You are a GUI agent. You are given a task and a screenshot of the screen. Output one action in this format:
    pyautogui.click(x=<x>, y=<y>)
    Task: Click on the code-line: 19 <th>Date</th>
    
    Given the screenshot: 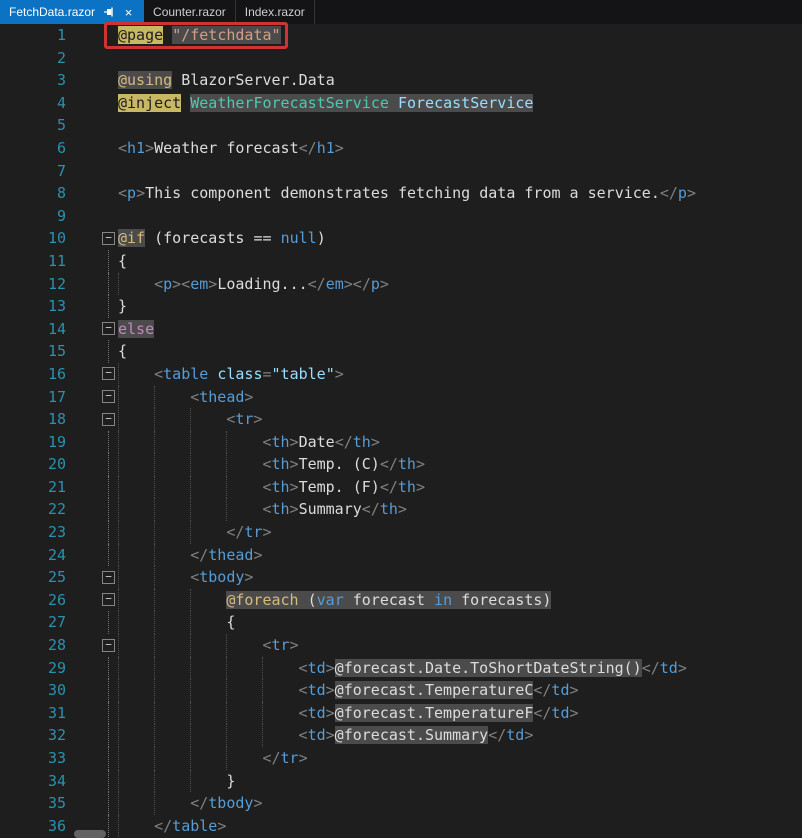 What is the action you would take?
    pyautogui.click(x=401, y=442)
    